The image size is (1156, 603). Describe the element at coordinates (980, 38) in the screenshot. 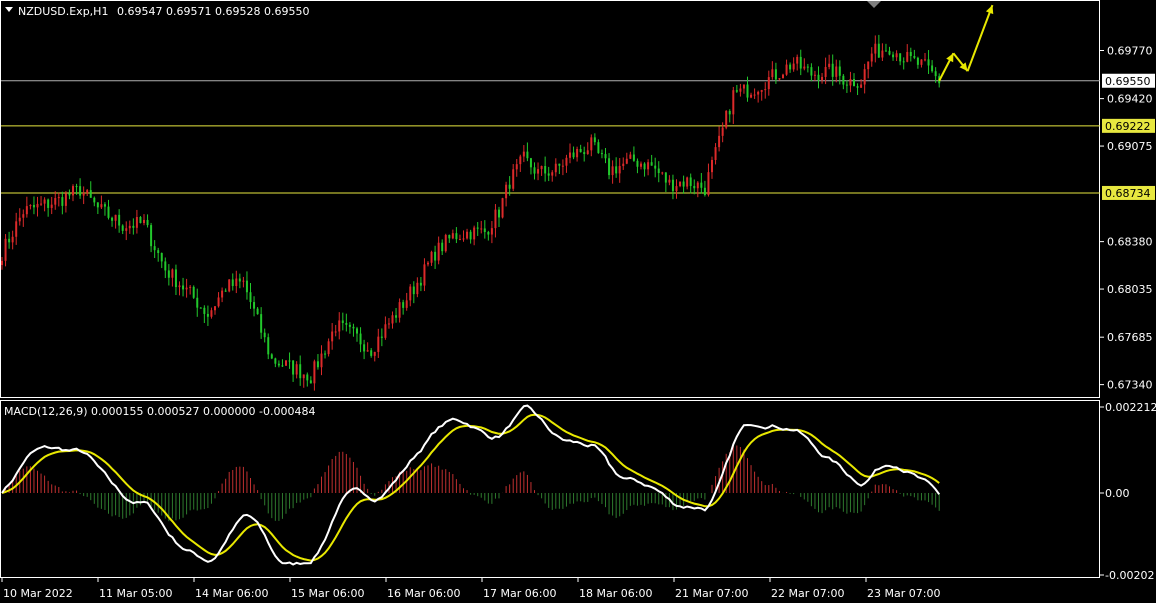

I see `forecast-arrow-segment` at that location.